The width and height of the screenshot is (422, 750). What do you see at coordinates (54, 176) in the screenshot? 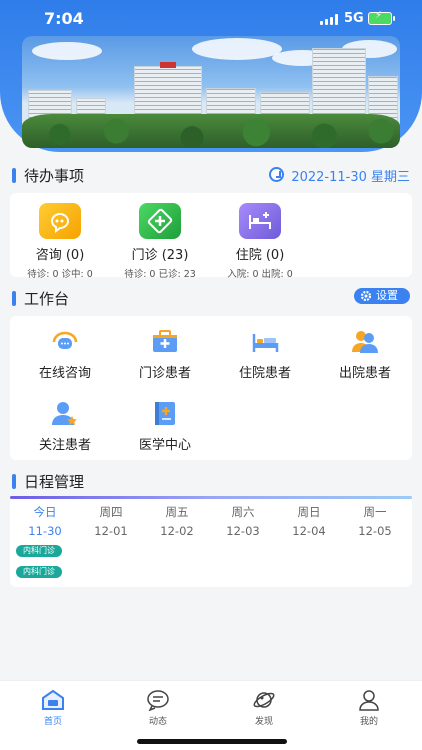
I see `todo-title: 待办事项` at bounding box center [54, 176].